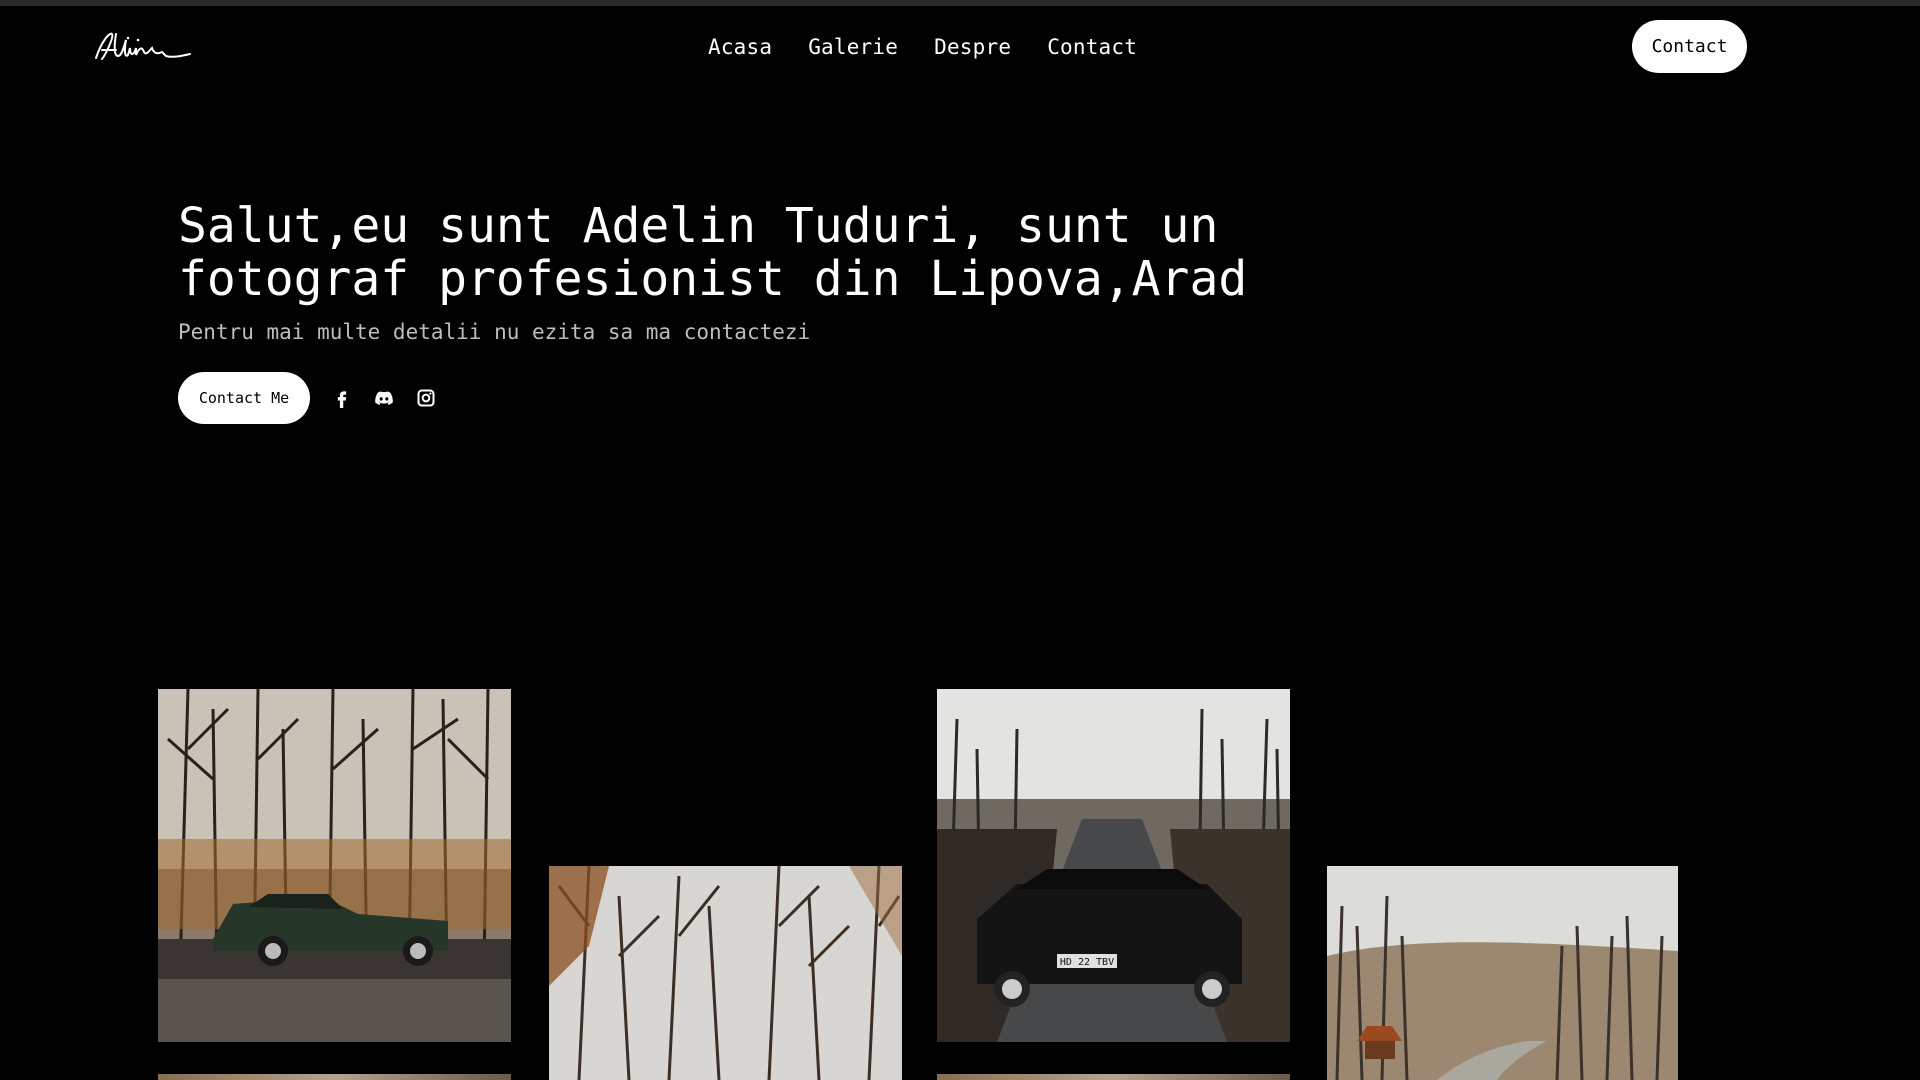 The image size is (1920, 1080). Describe the element at coordinates (1113, 865) in the screenshot. I see `gallery-photo-black-wagon: HD 22 TBV` at that location.